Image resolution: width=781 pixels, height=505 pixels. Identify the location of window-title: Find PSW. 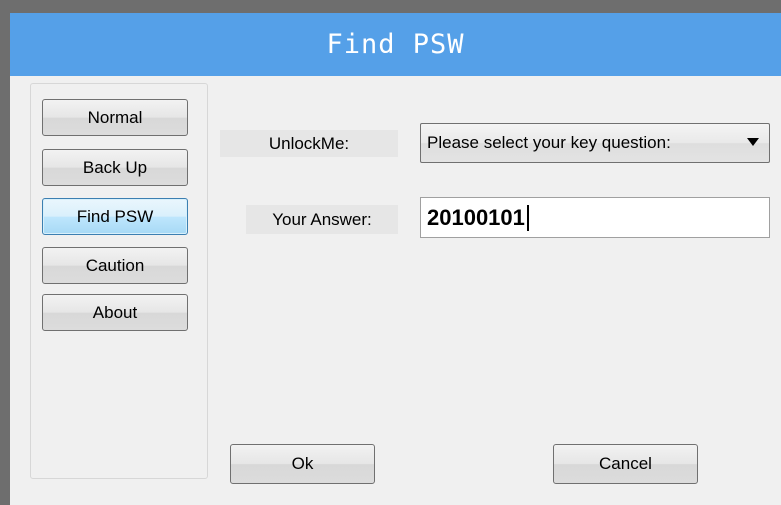
(395, 44).